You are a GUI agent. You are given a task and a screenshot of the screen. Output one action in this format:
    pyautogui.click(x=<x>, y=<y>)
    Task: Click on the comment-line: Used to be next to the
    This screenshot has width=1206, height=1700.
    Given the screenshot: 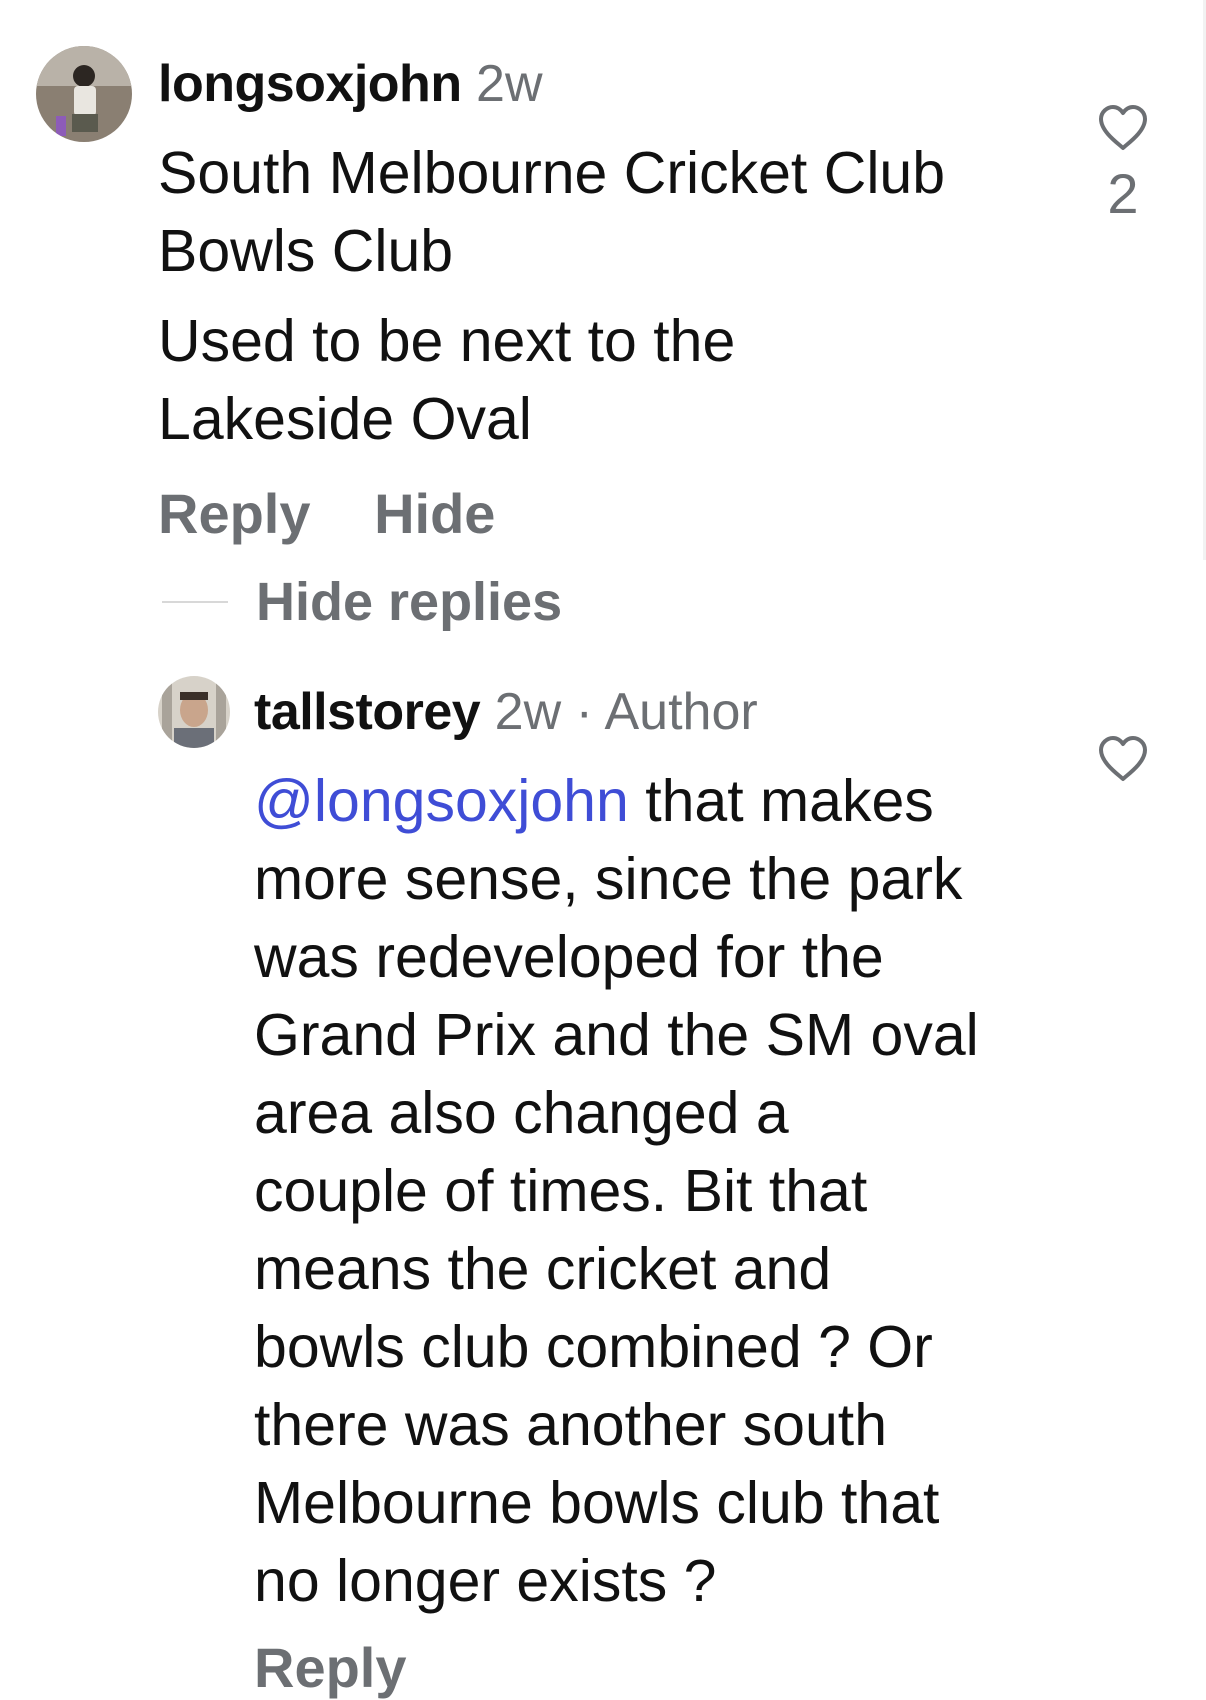 What is the action you would take?
    pyautogui.click(x=447, y=341)
    